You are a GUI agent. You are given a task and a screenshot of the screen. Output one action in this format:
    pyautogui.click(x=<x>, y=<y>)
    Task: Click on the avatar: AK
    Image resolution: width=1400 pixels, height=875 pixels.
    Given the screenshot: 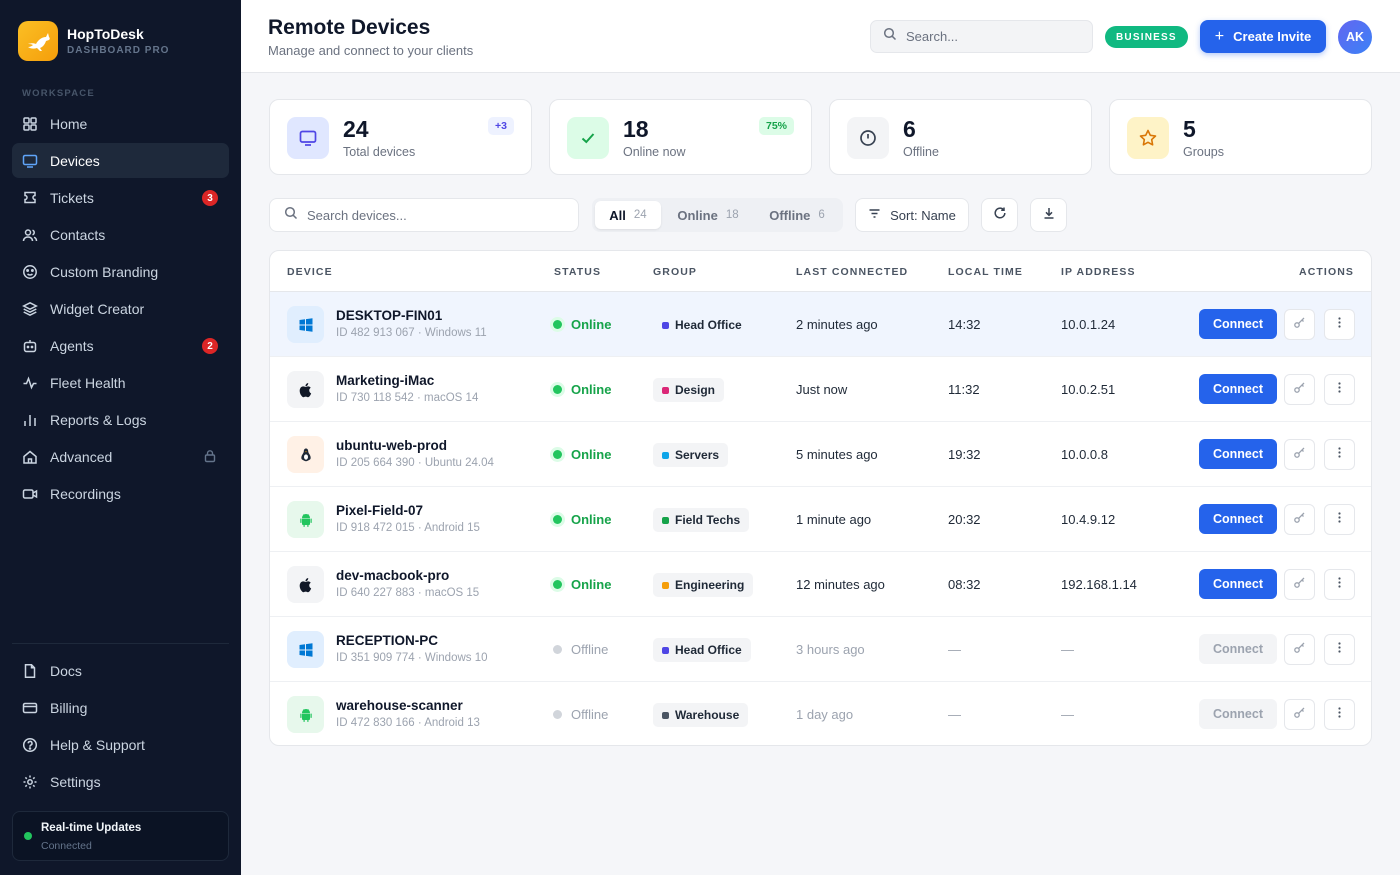 What is the action you would take?
    pyautogui.click(x=1355, y=37)
    